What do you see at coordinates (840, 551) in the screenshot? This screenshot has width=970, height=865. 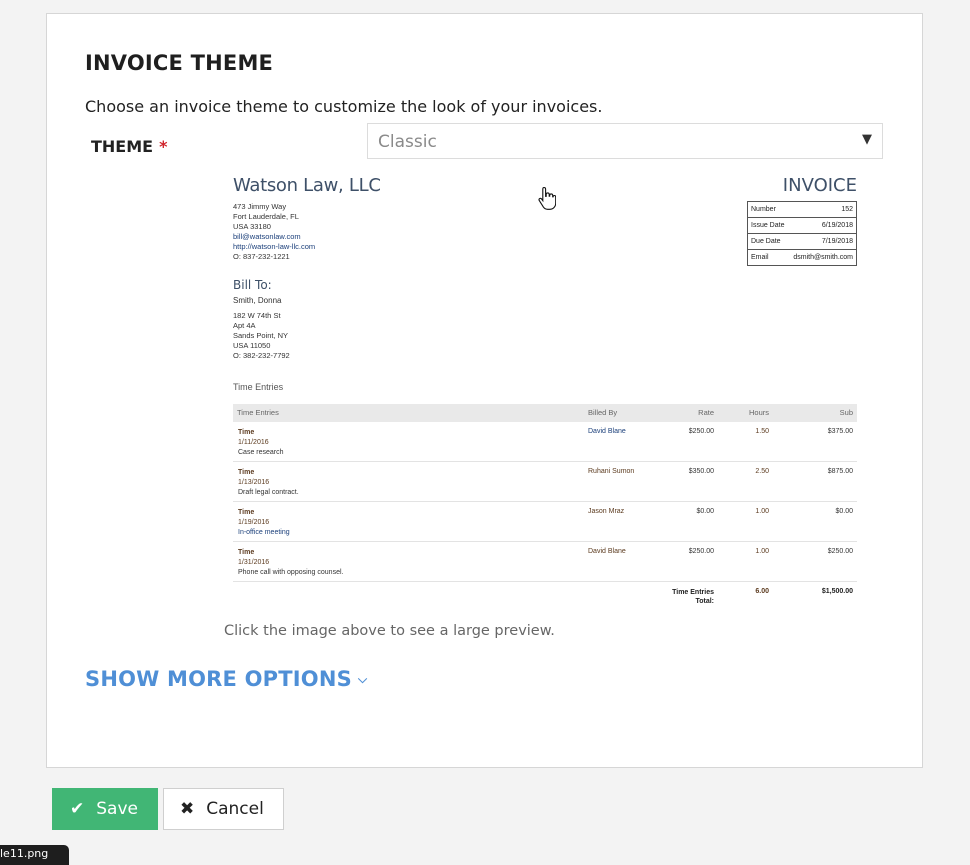 I see `entry-sub: $250.00` at bounding box center [840, 551].